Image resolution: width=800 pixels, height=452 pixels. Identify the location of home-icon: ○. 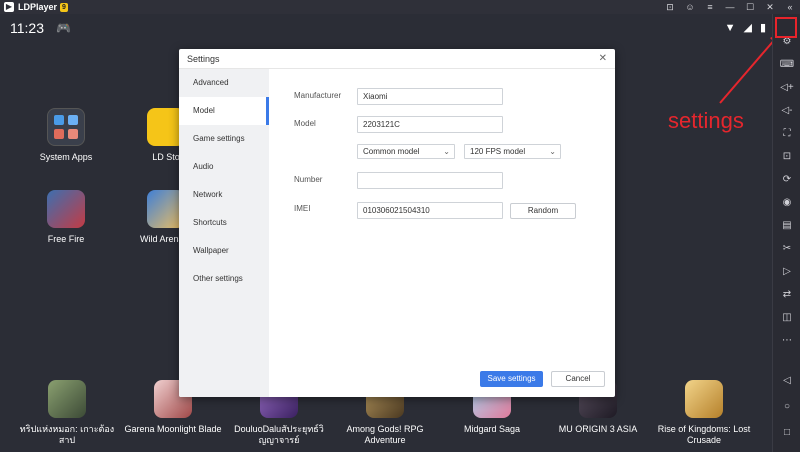
(786, 407).